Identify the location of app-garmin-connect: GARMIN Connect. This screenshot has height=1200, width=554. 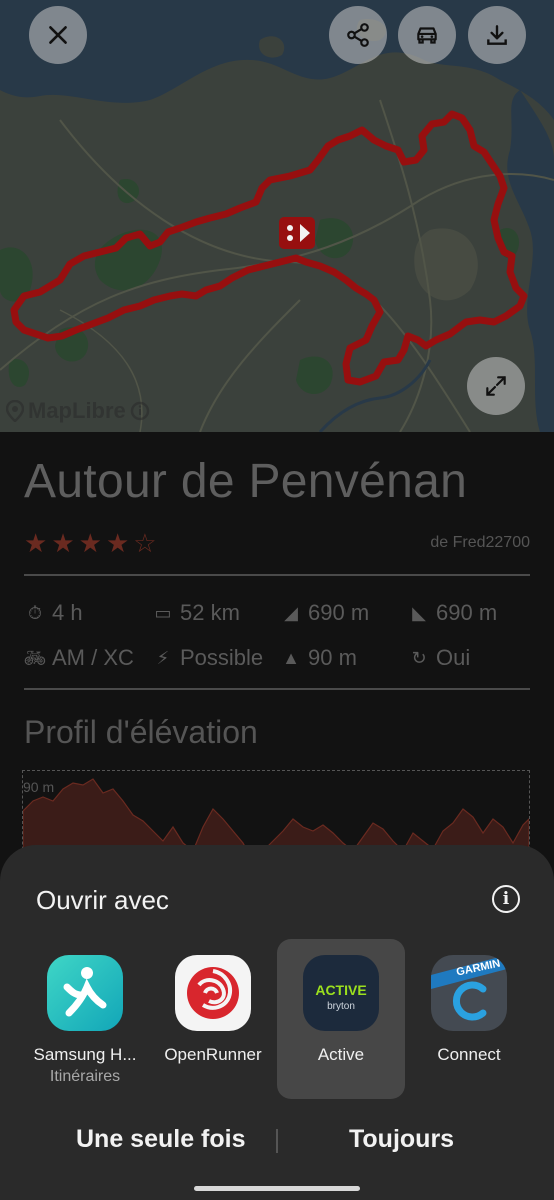
(469, 1019).